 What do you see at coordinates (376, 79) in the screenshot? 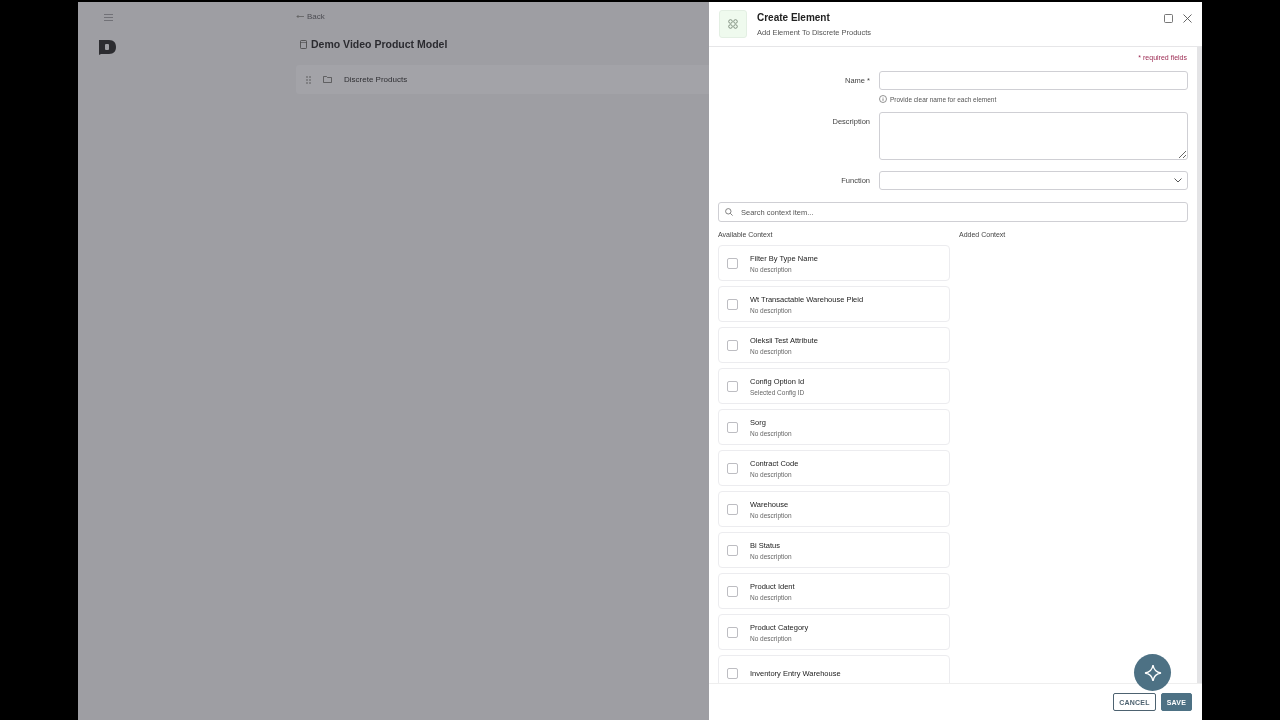
I see `row-label: Discrete Products` at bounding box center [376, 79].